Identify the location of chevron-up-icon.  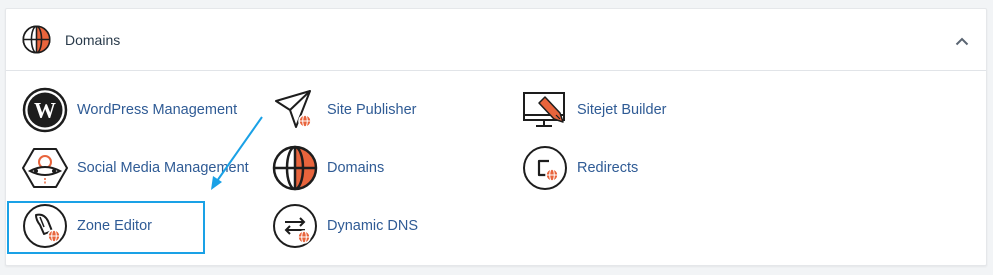
(962, 41).